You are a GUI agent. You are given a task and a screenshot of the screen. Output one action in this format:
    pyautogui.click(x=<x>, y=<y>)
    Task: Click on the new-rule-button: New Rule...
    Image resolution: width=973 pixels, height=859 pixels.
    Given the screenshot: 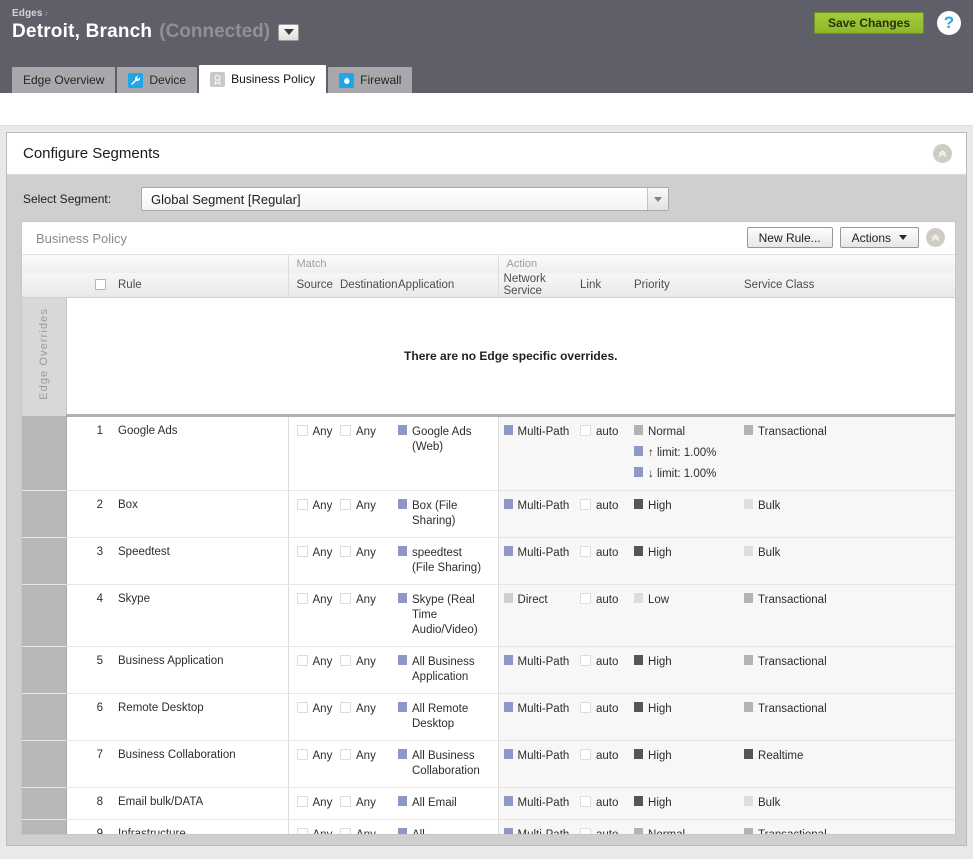 What is the action you would take?
    pyautogui.click(x=789, y=237)
    